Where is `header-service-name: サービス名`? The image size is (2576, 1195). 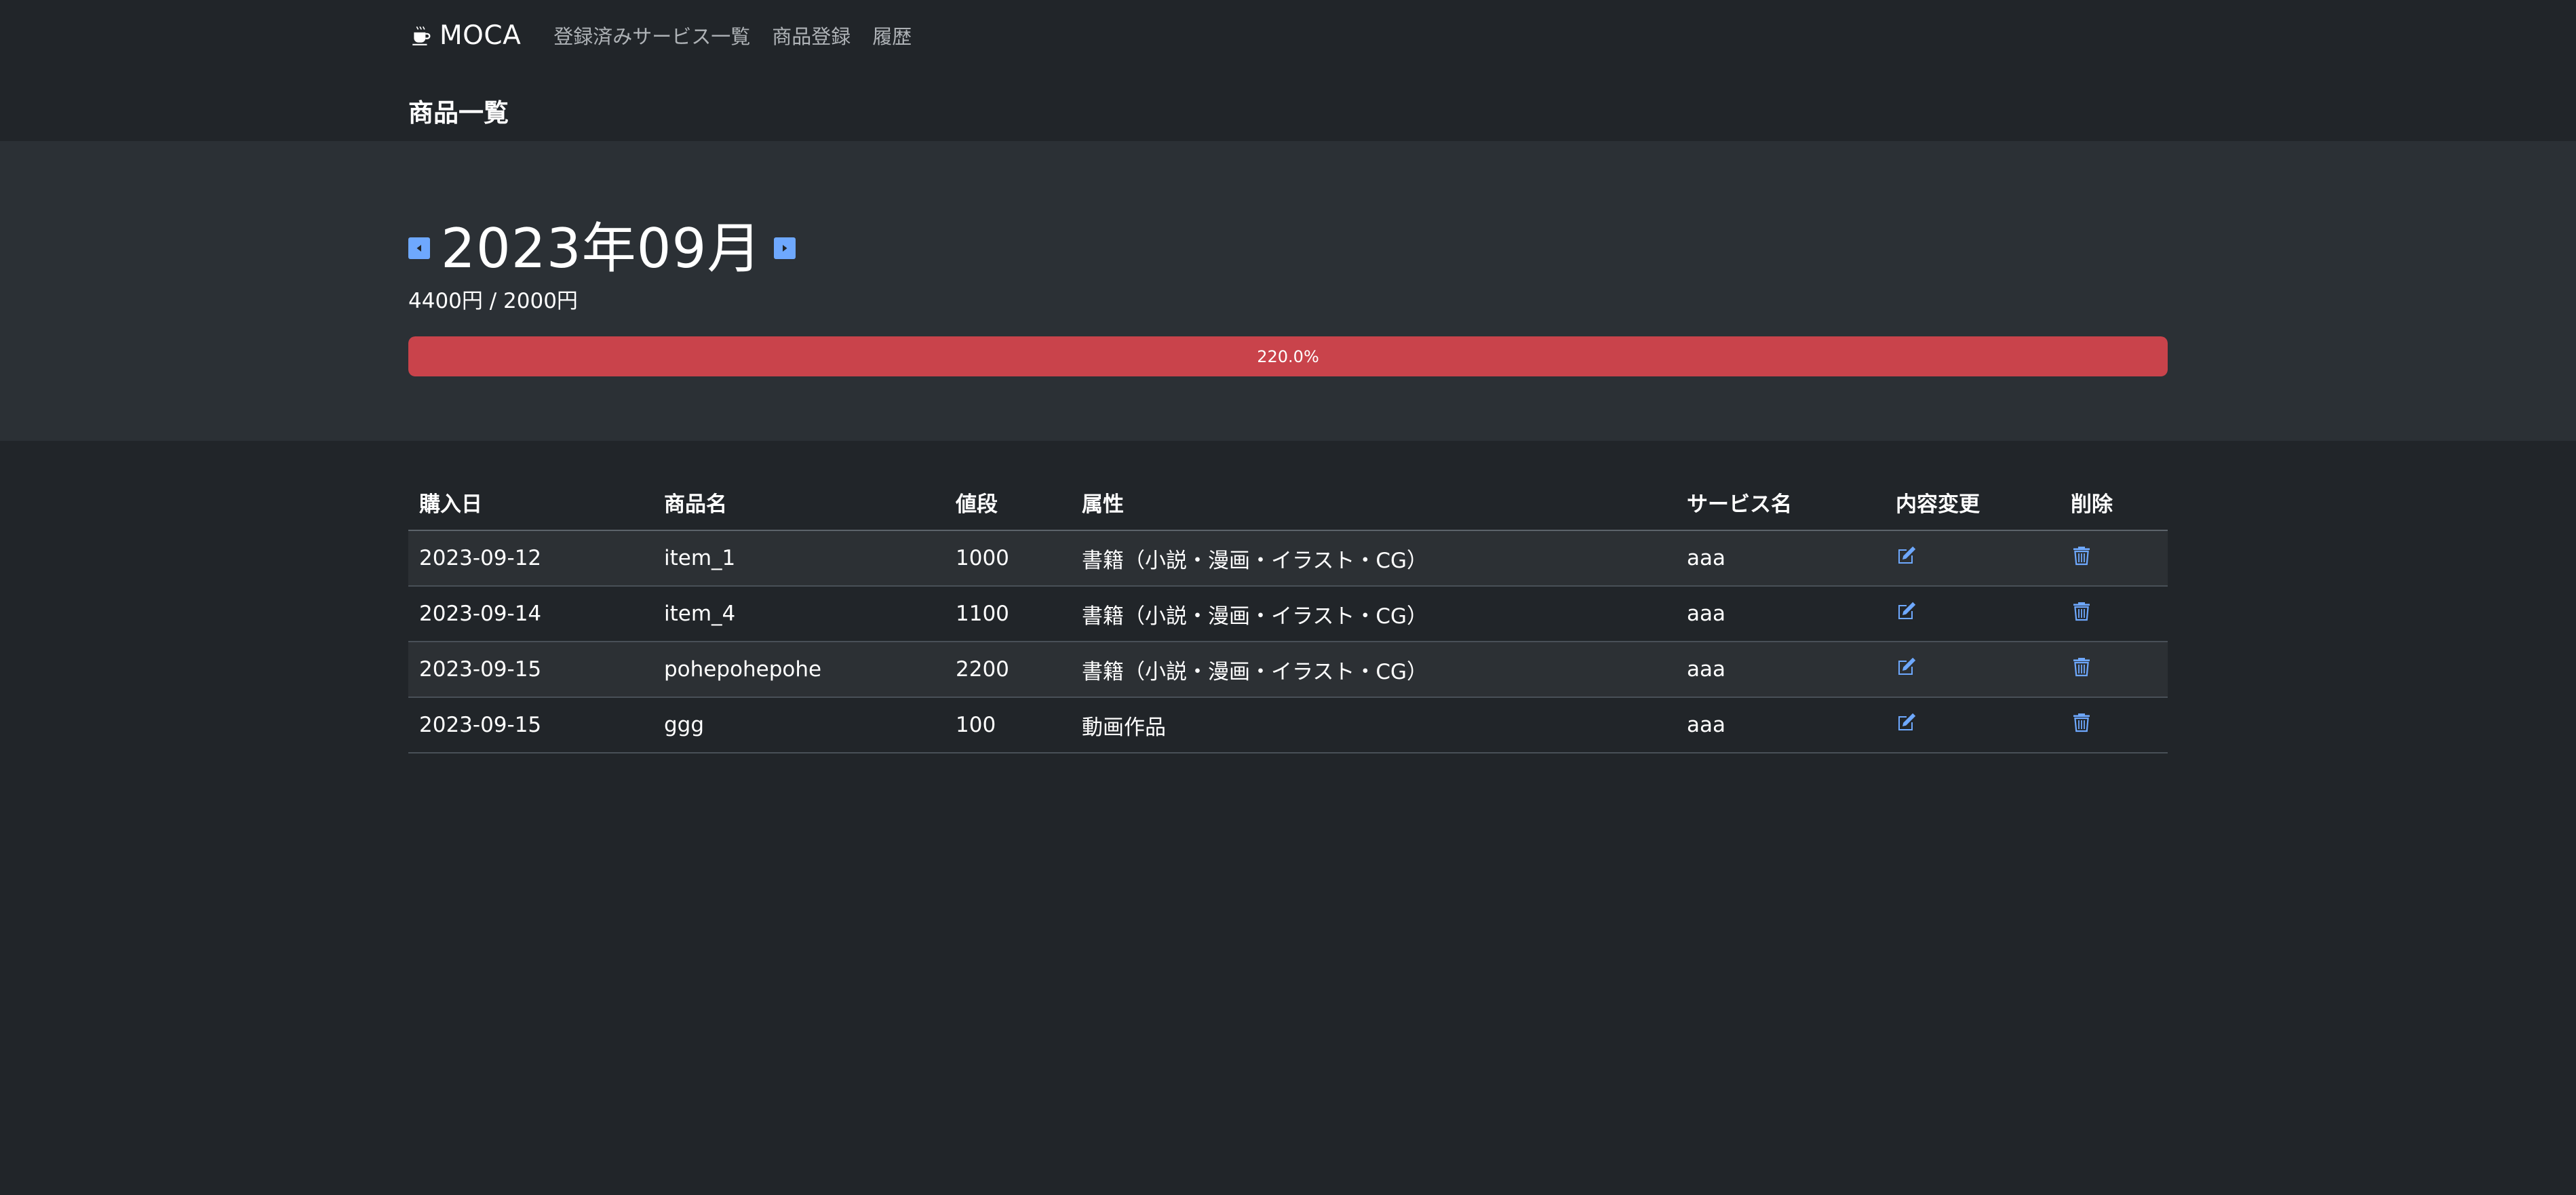
header-service-name: サービス名 is located at coordinates (1780, 503).